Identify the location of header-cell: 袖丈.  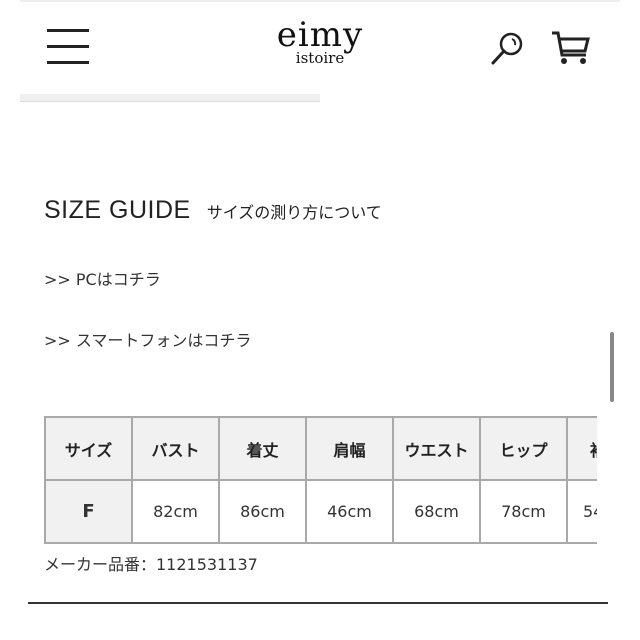
(581, 448).